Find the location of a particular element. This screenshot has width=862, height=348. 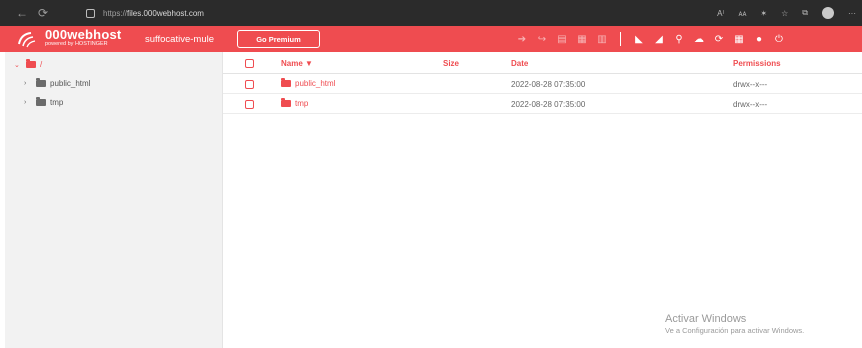

tree-item-label: public_html is located at coordinates (70, 83).